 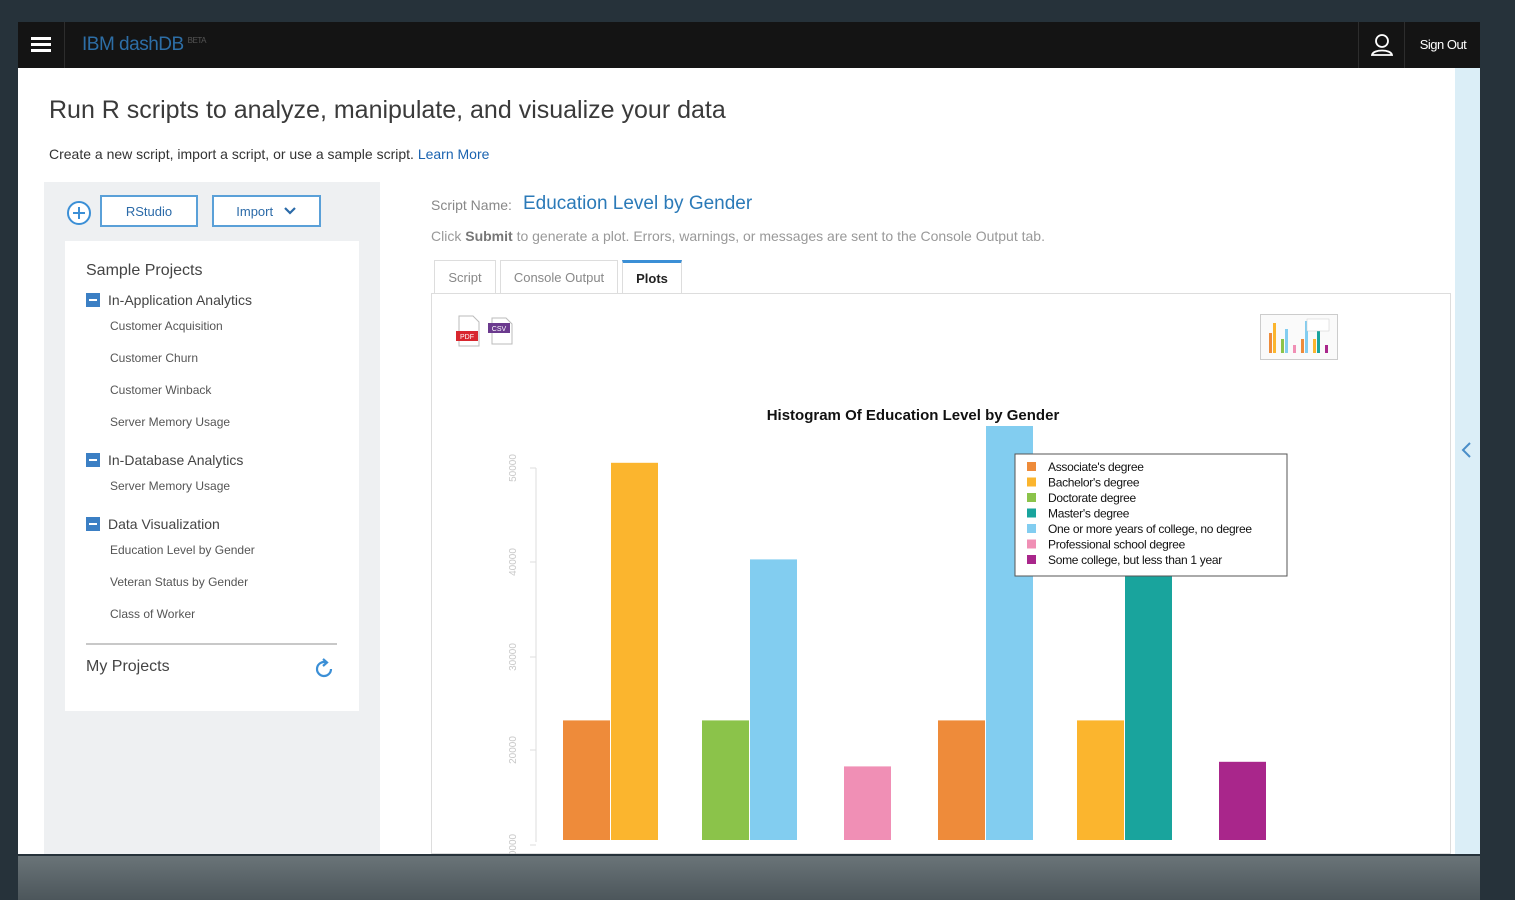 What do you see at coordinates (324, 669) in the screenshot?
I see `refresh-icon` at bounding box center [324, 669].